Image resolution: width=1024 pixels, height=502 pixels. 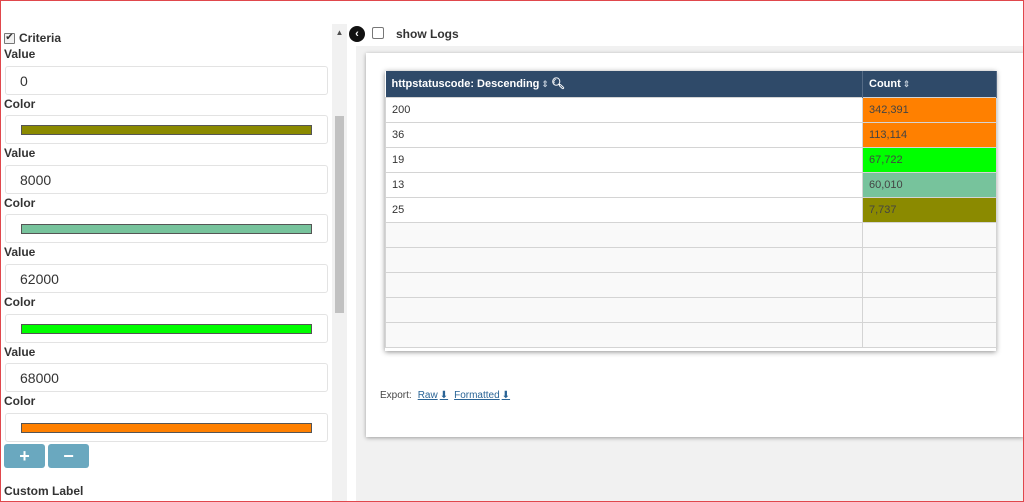 I want to click on left-panel-scrollbar: ▲, so click(x=339, y=263).